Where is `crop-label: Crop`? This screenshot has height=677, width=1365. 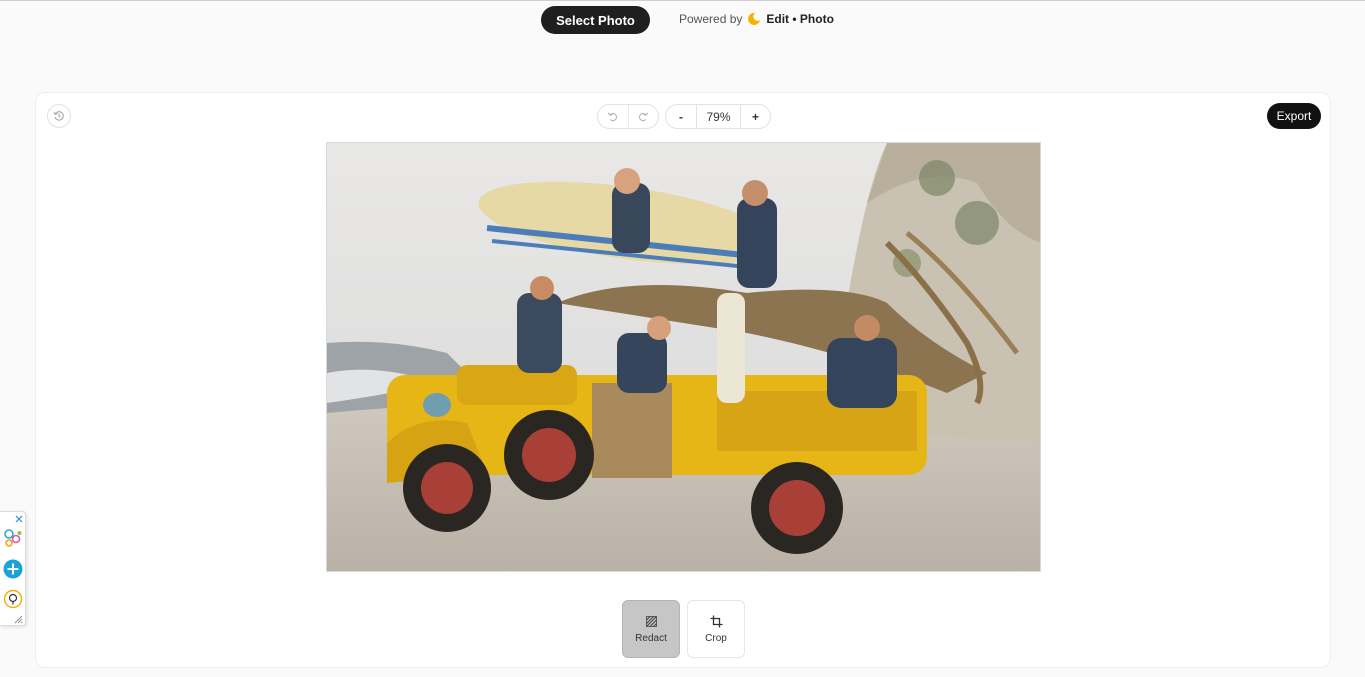 crop-label: Crop is located at coordinates (716, 638).